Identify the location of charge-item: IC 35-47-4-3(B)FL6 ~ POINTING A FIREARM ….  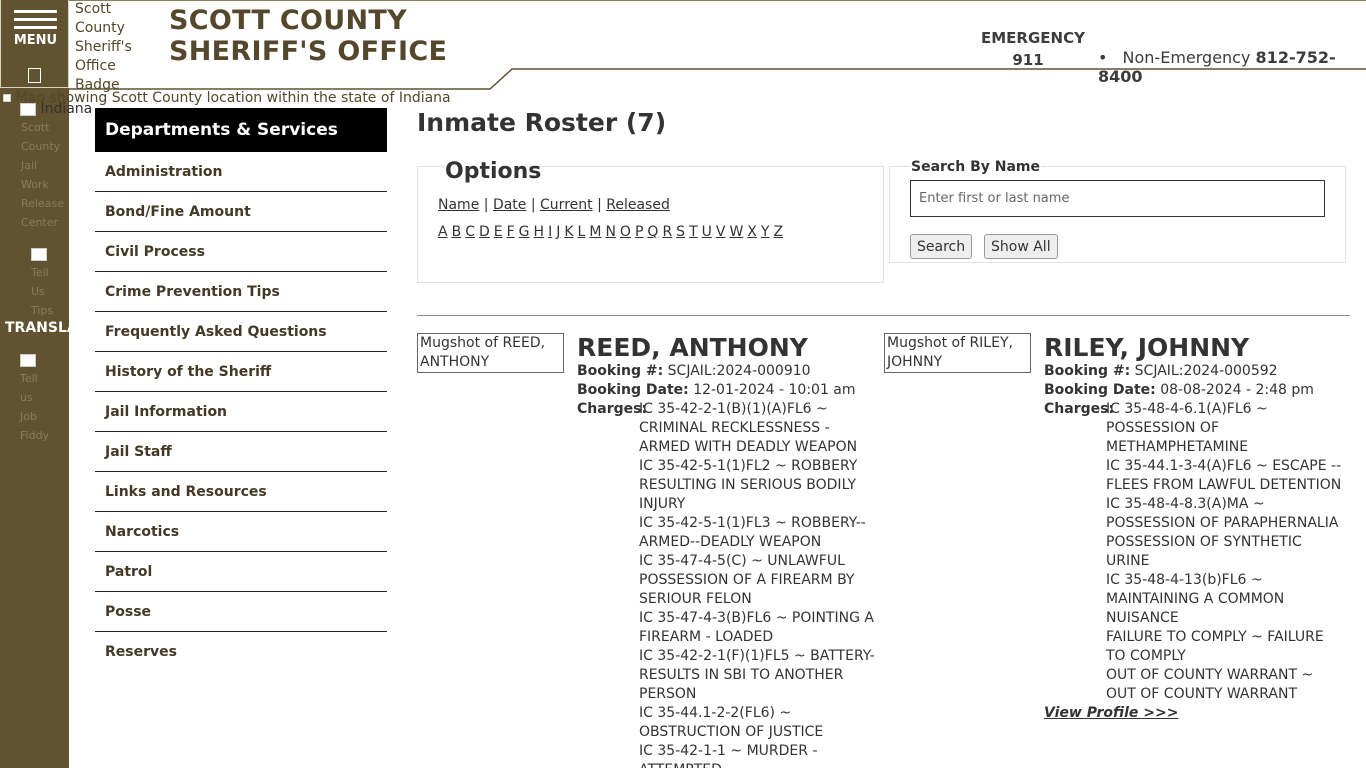
(756, 627).